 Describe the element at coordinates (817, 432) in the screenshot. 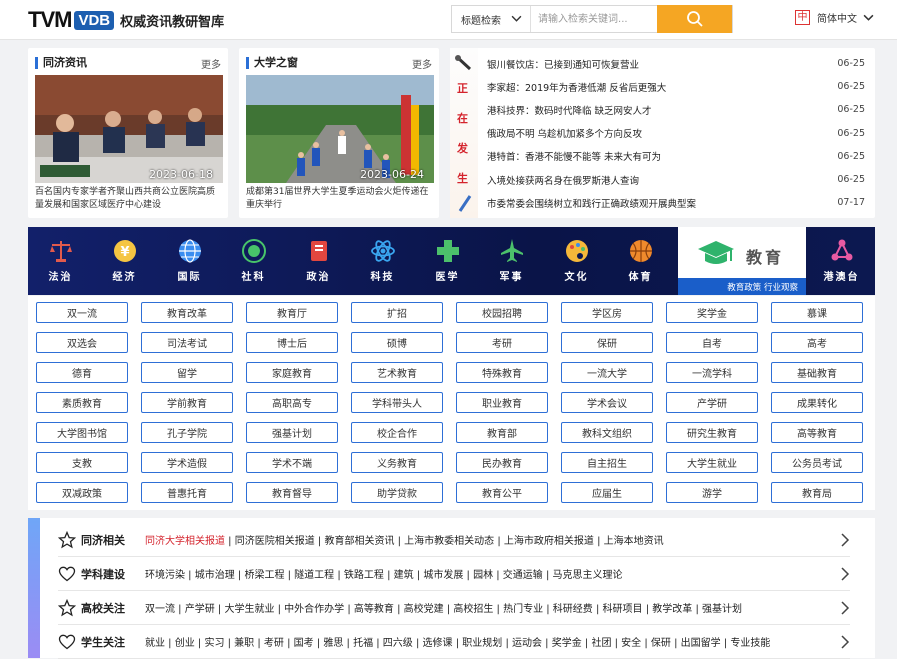

I see `tag-button: 高等教育` at that location.